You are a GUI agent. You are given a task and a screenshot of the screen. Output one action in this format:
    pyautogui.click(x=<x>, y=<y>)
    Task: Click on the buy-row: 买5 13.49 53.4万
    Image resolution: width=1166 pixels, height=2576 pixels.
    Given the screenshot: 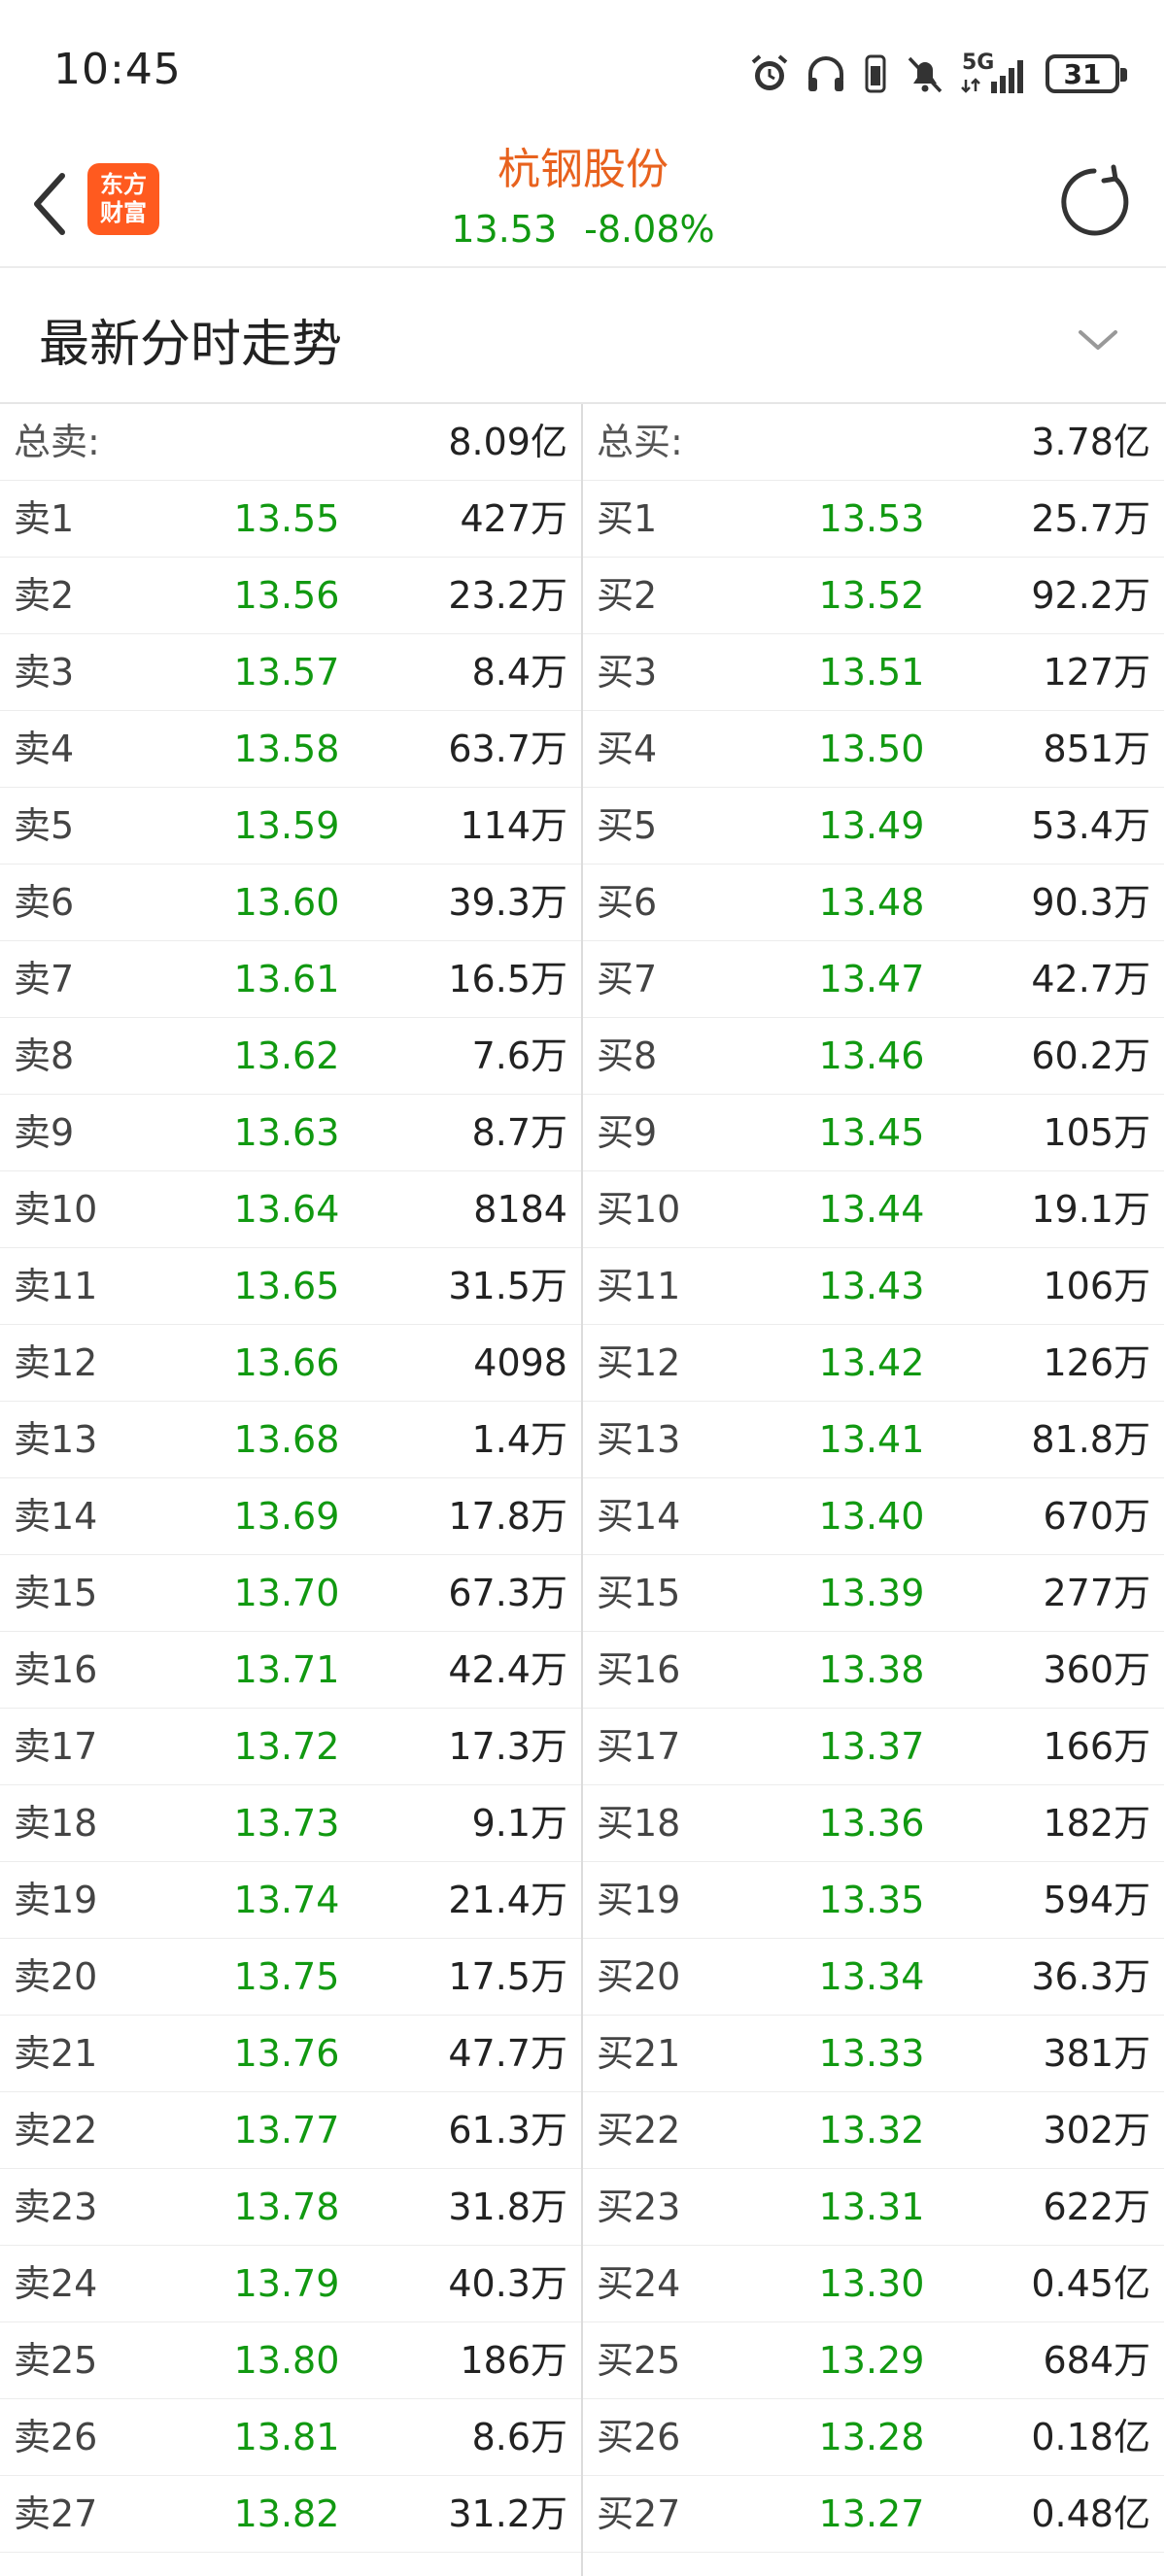 What is the action you would take?
    pyautogui.click(x=873, y=826)
    